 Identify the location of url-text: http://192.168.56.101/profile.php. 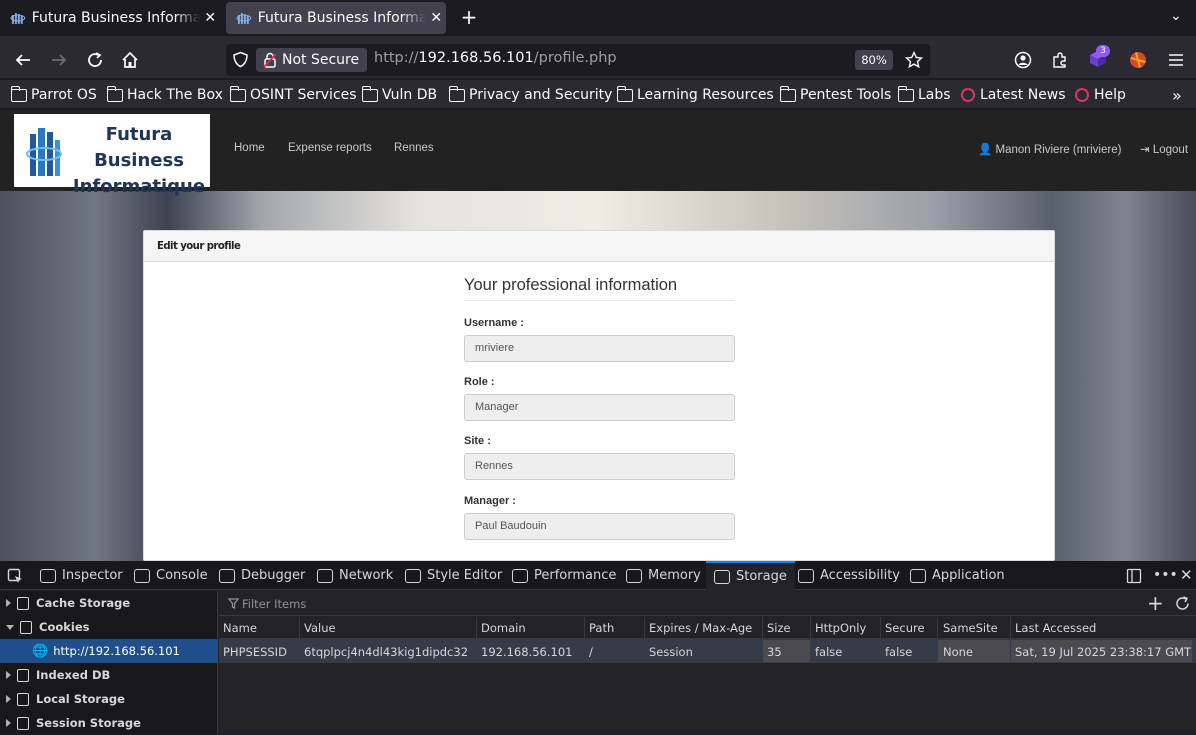
(495, 58).